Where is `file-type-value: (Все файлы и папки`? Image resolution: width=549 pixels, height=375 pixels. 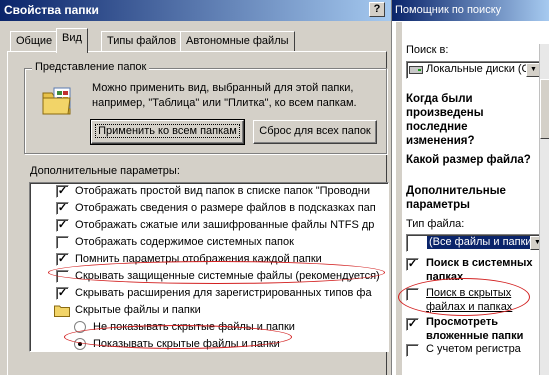 file-type-value: (Все файлы и папки is located at coordinates (480, 242).